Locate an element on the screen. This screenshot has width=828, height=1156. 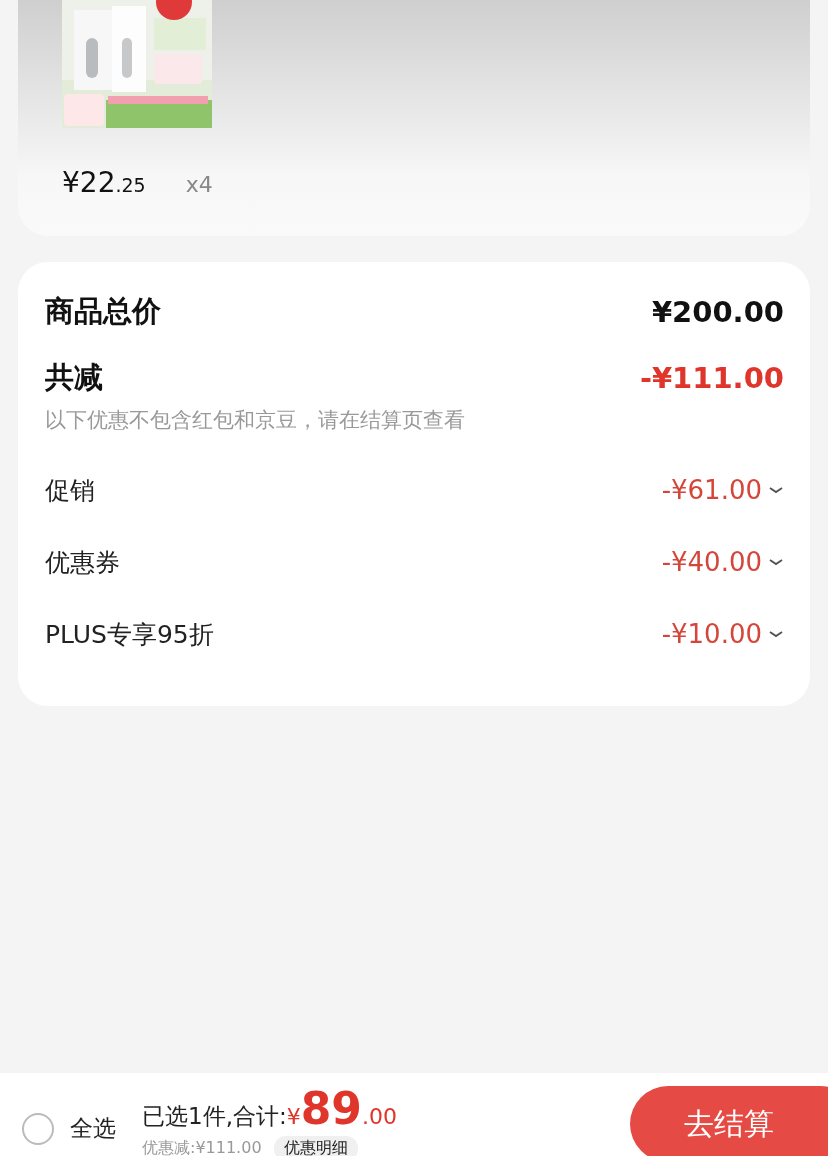
product-price: ¥22.25 is located at coordinates (104, 182).